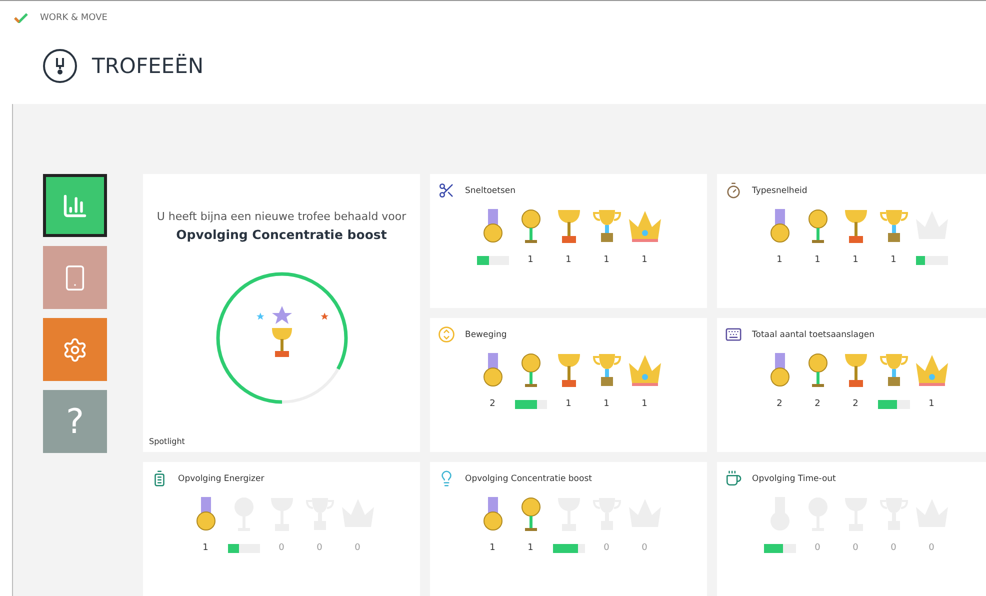 The height and width of the screenshot is (596, 986). What do you see at coordinates (60, 66) in the screenshot?
I see `trophy-circle-icon` at bounding box center [60, 66].